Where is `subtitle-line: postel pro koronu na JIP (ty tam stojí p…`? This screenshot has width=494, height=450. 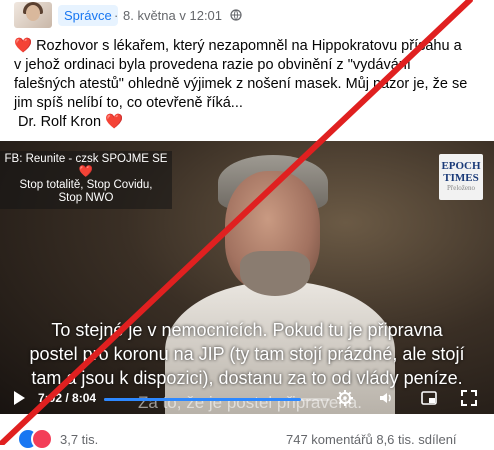
subtitle-line: postel pro koronu na JIP (ty tam stojí p… is located at coordinates (247, 354).